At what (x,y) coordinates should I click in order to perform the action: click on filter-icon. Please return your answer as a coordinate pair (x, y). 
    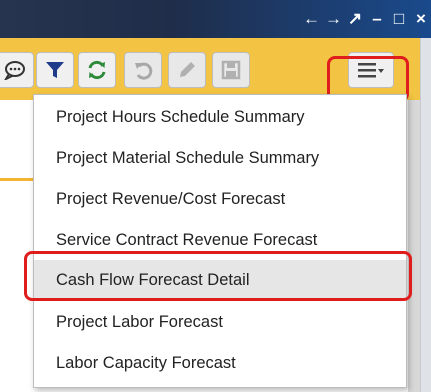
    Looking at the image, I should click on (55, 70).